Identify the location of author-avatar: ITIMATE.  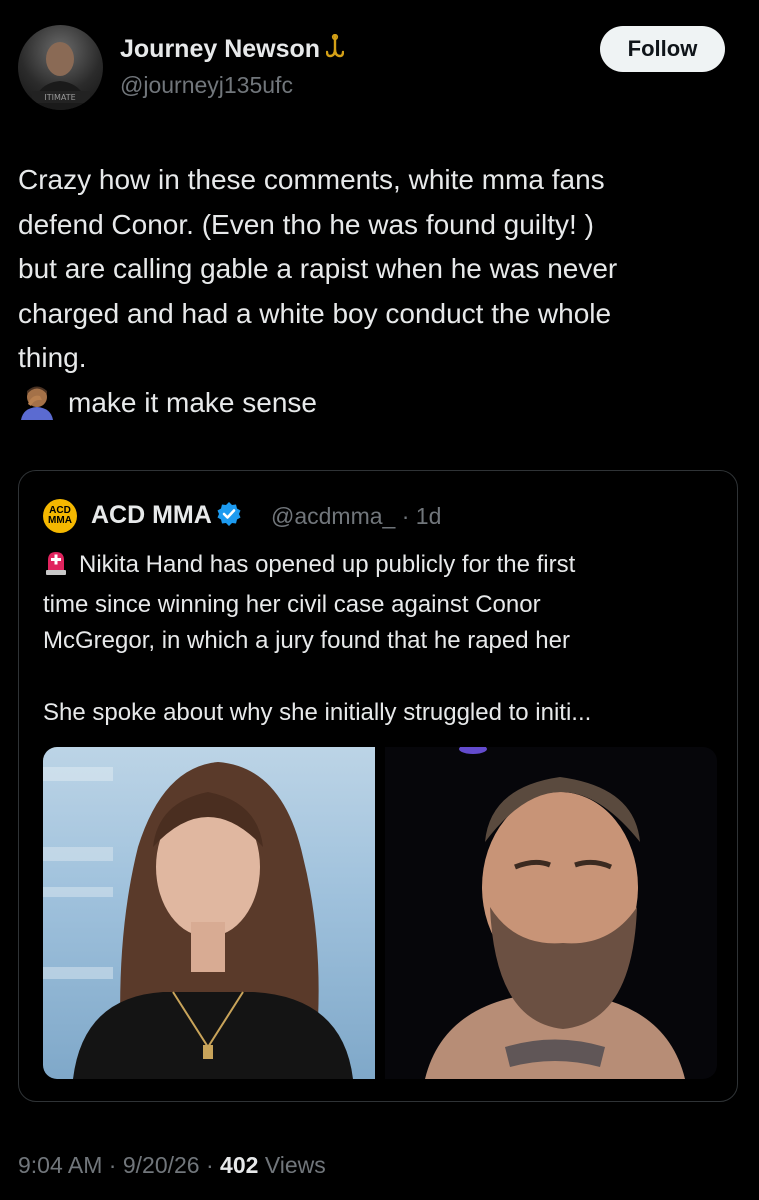
(60, 67).